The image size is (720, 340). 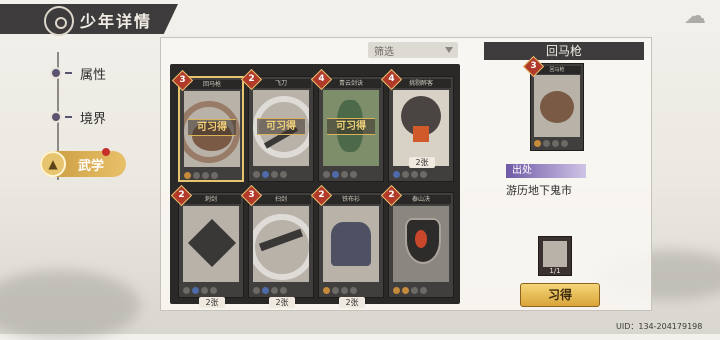 I want to click on book-cover, so click(x=555, y=254).